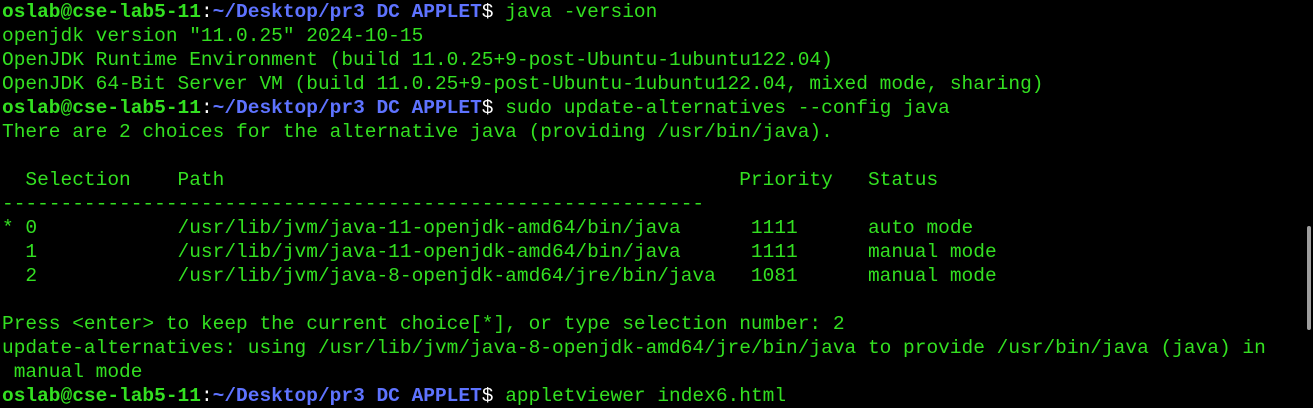  Describe the element at coordinates (727, 108) in the screenshot. I see `command-update-alternatives: sudo update-alternatives --config java` at that location.